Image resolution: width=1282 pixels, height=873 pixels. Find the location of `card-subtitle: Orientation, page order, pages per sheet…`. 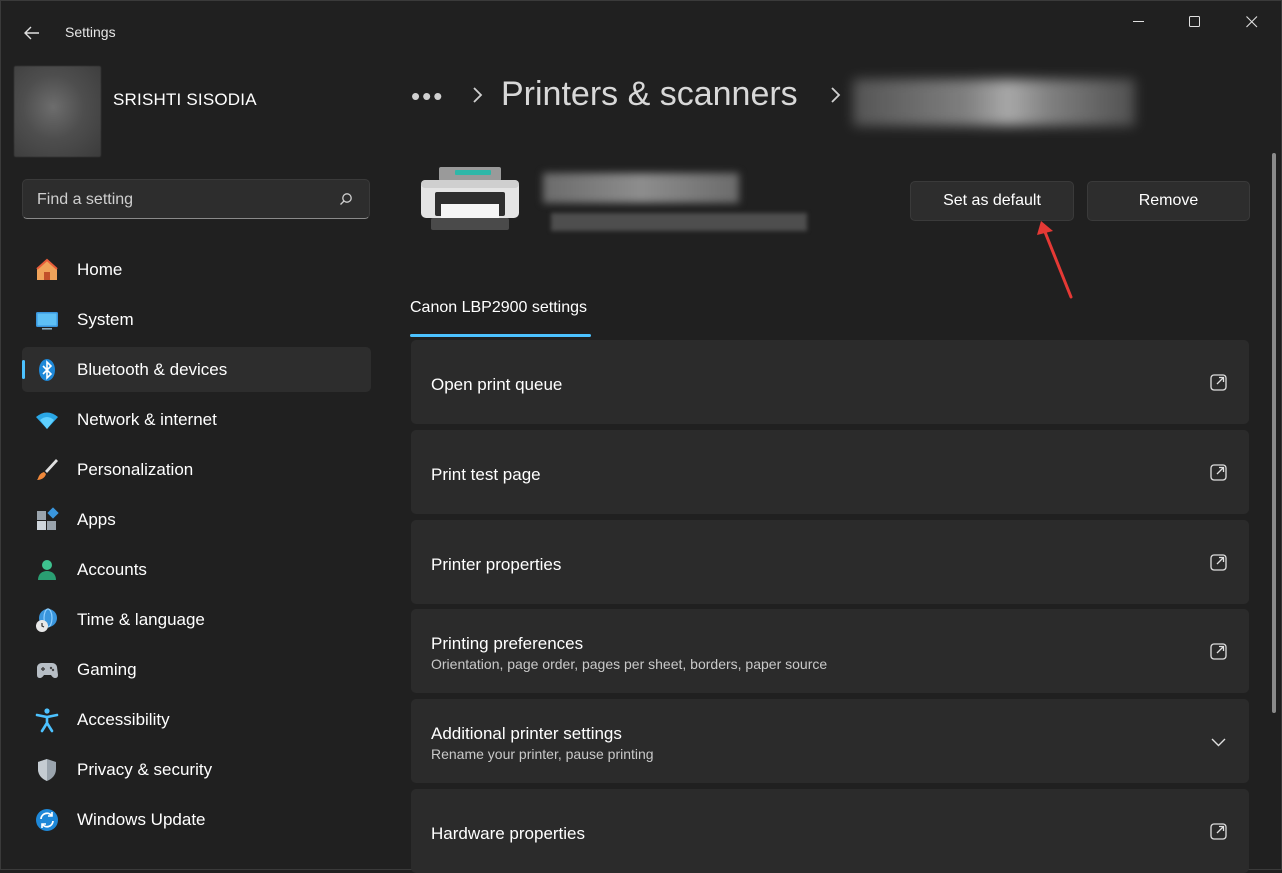

card-subtitle: Orientation, page order, pages per sheet… is located at coordinates (629, 664).